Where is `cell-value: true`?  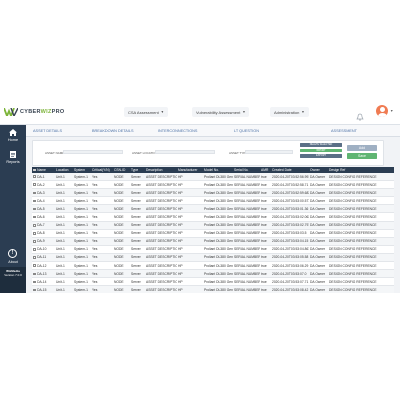
cell-value: true is located at coordinates (264, 233).